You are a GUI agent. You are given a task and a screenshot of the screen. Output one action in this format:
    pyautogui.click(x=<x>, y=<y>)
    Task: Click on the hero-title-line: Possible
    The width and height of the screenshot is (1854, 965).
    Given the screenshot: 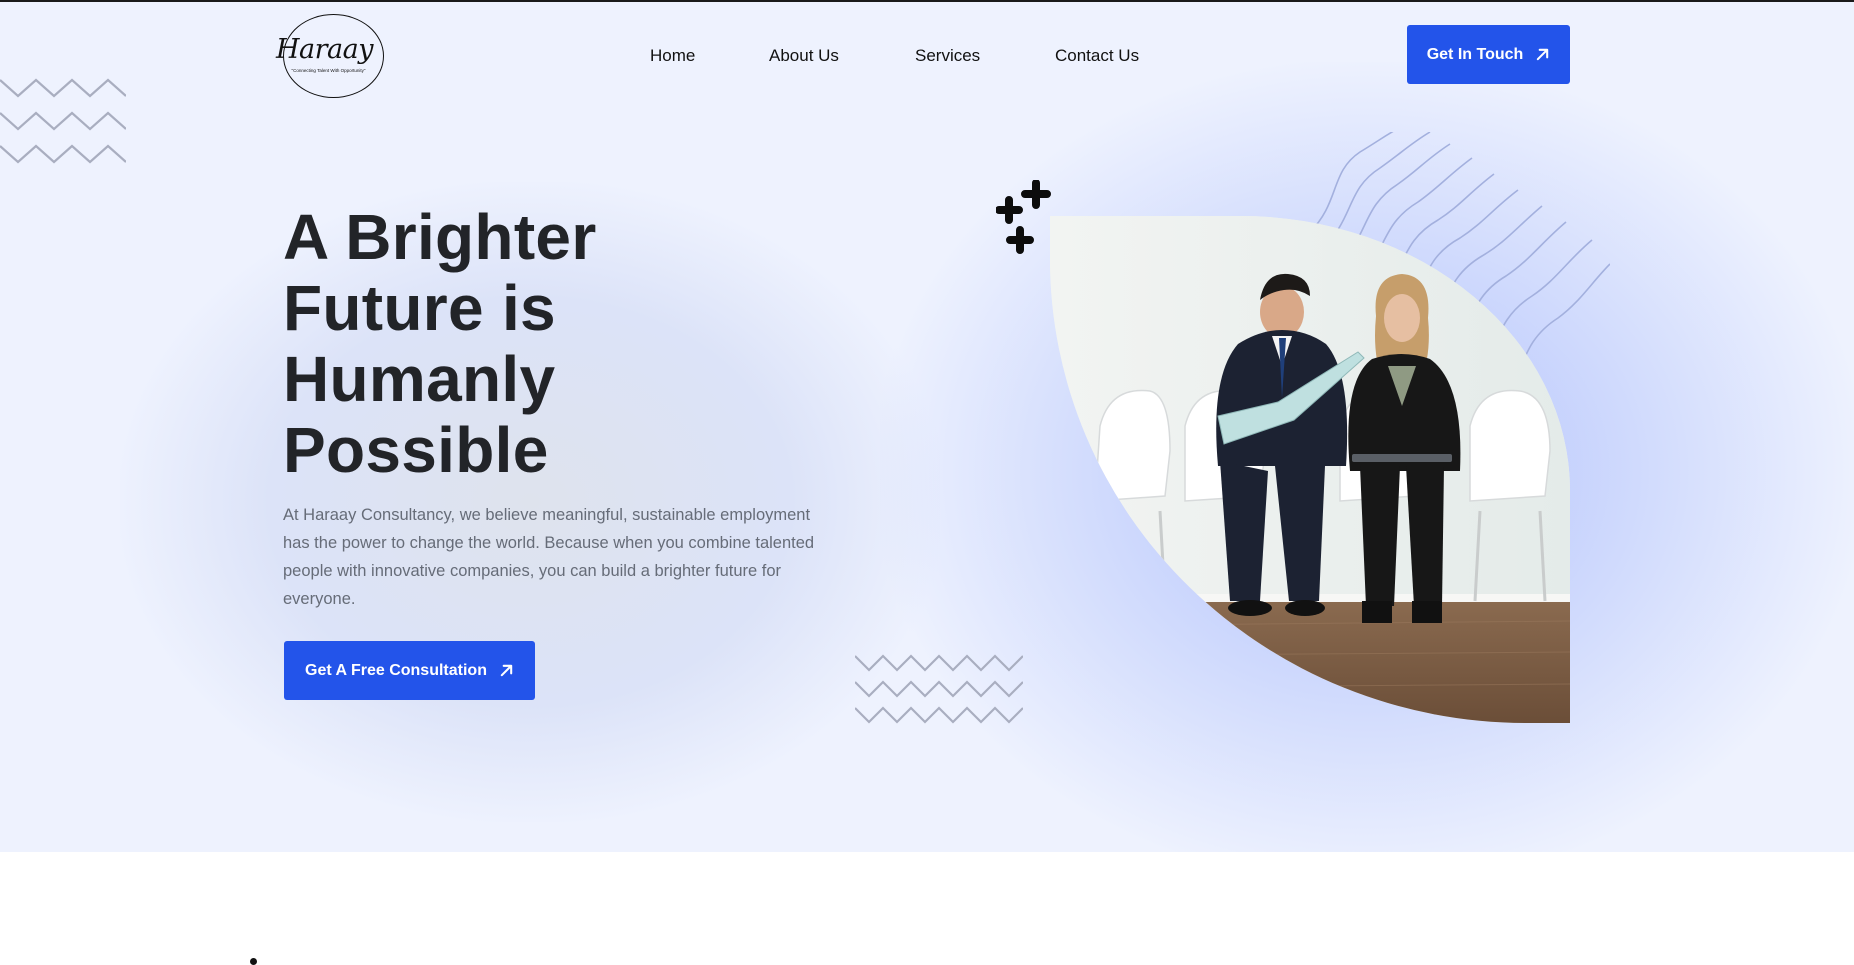 What is the action you would take?
    pyautogui.click(x=416, y=450)
    